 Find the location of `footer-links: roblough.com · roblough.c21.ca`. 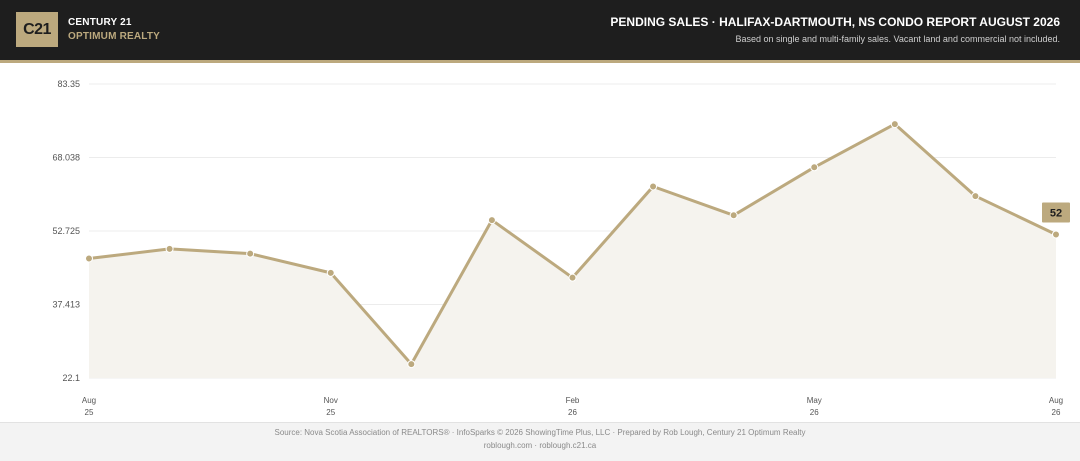

footer-links: roblough.com · roblough.c21.ca is located at coordinates (540, 445).